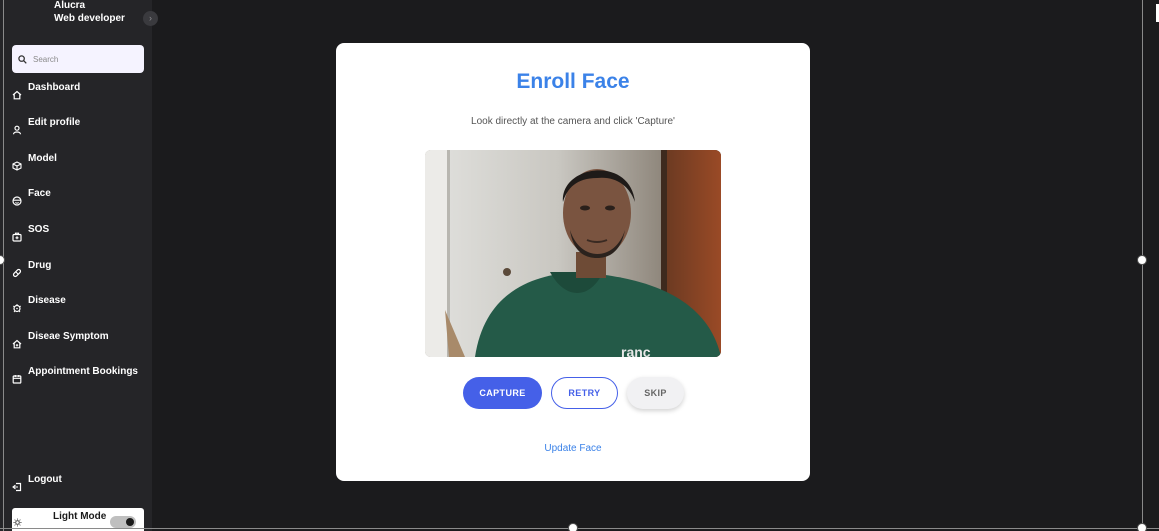  Describe the element at coordinates (76, 273) in the screenshot. I see `sidebar-item-drug: Drug` at that location.